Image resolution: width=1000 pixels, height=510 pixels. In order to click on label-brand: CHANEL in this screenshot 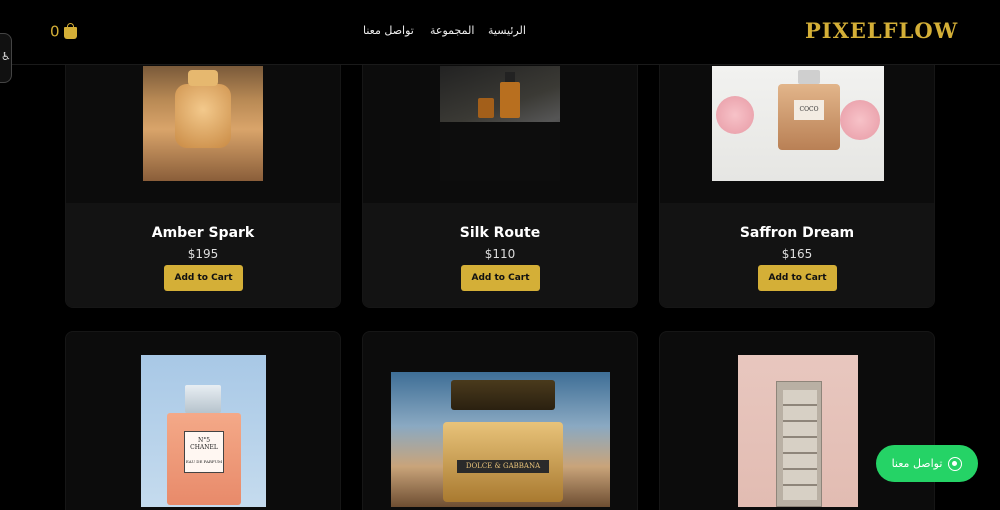, I will do `click(204, 447)`.